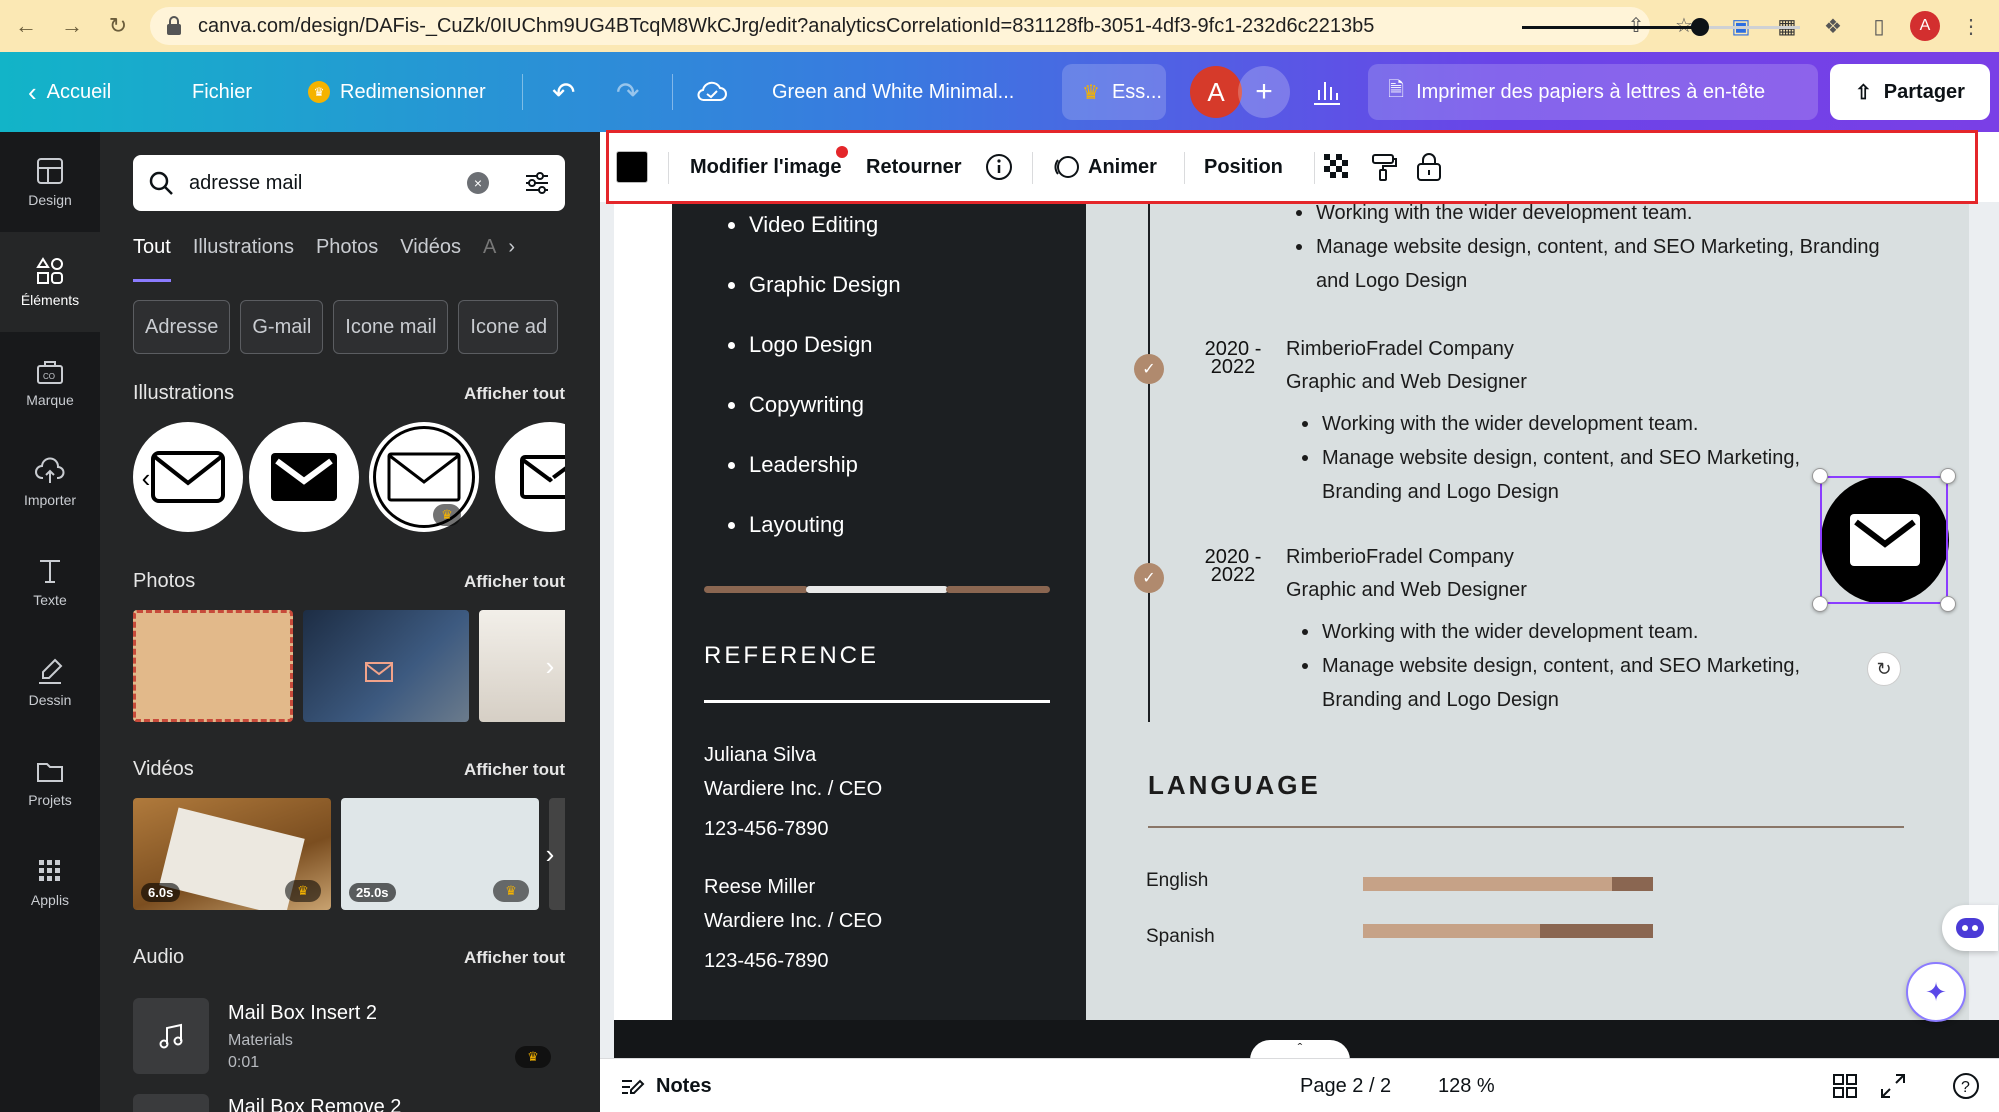 Image resolution: width=1999 pixels, height=1112 pixels. What do you see at coordinates (213, 666) in the screenshot?
I see `photo-envelope-paper` at bounding box center [213, 666].